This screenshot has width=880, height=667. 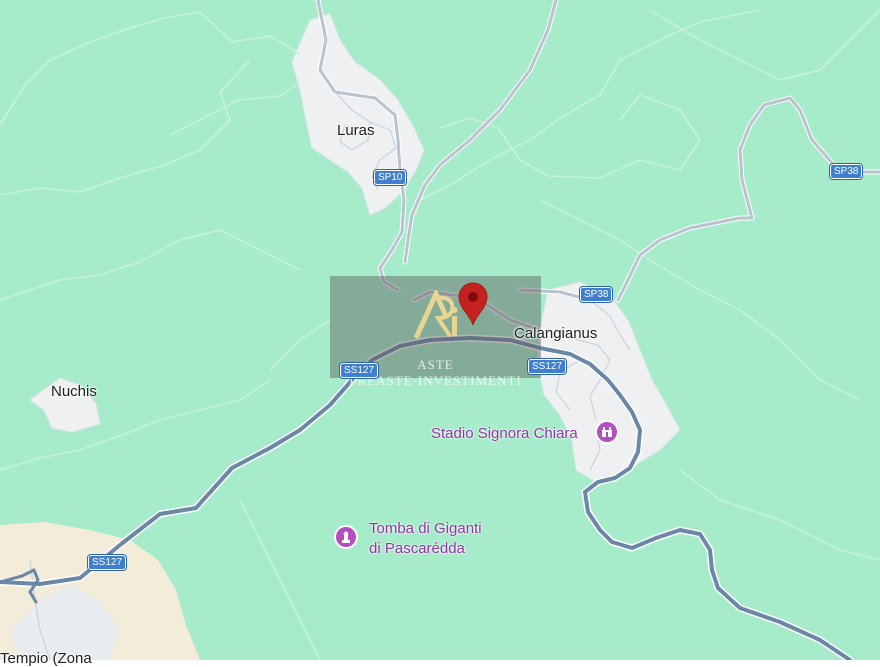 What do you see at coordinates (556, 333) in the screenshot?
I see `town-label-calangianus: Calangianus` at bounding box center [556, 333].